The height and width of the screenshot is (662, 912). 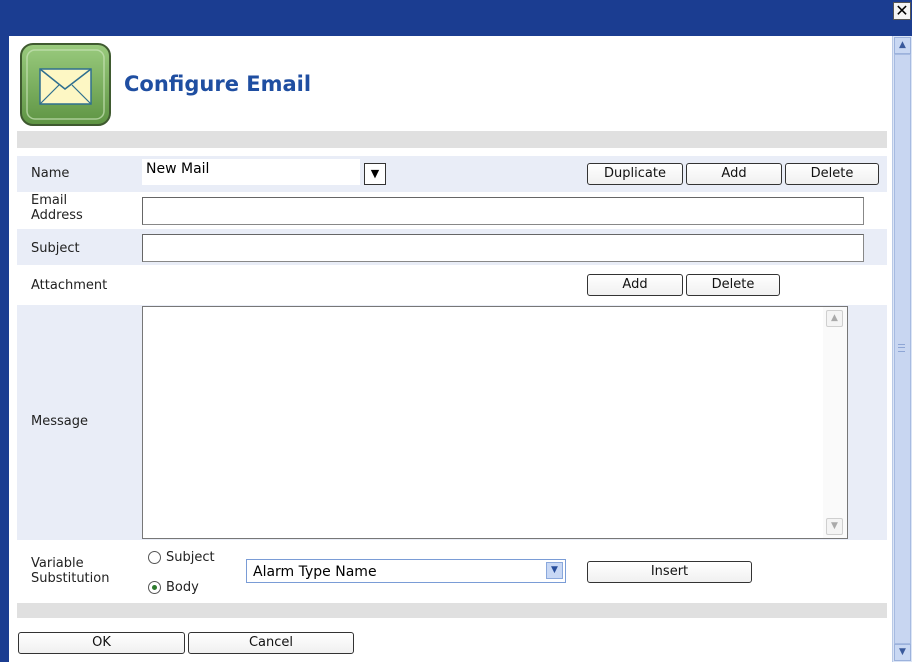 What do you see at coordinates (218, 84) in the screenshot?
I see `page-title: Configure Email` at bounding box center [218, 84].